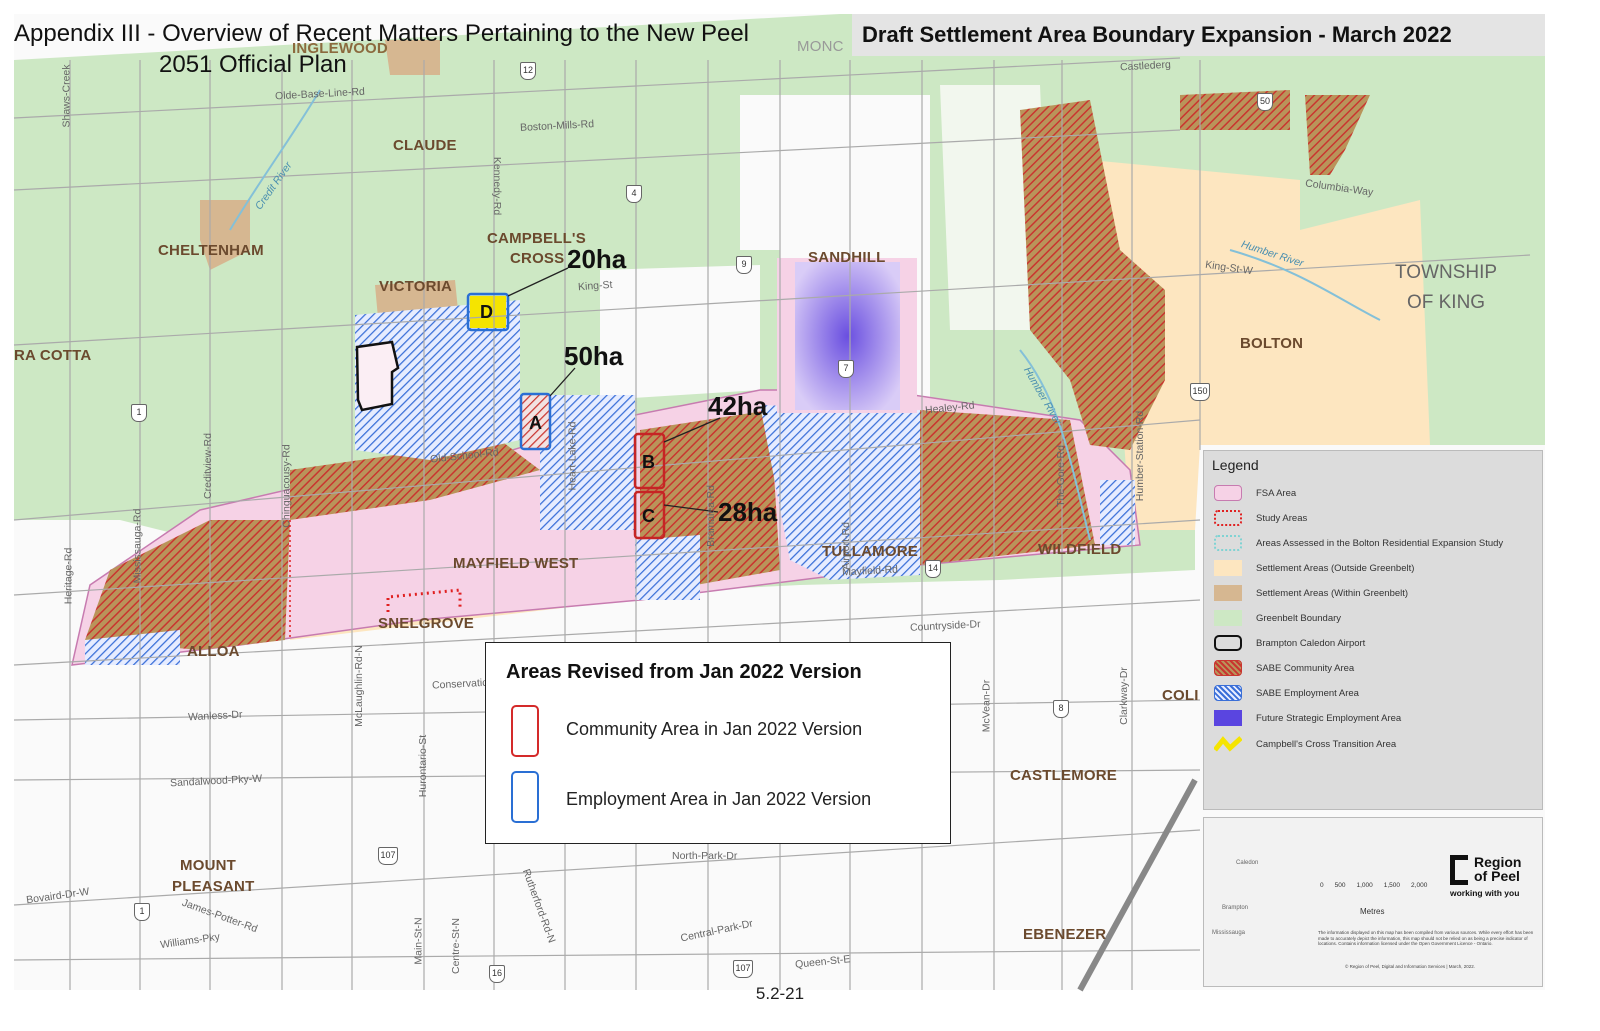 Image resolution: width=1600 pixels, height=1031 pixels. What do you see at coordinates (684, 672) in the screenshot?
I see `revised-areas-title: Areas Revised from Jan 2022 Version` at bounding box center [684, 672].